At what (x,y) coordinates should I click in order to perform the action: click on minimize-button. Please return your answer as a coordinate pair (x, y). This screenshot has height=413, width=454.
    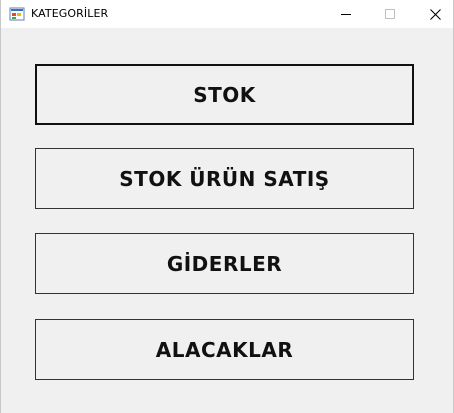
    Looking at the image, I should click on (346, 14).